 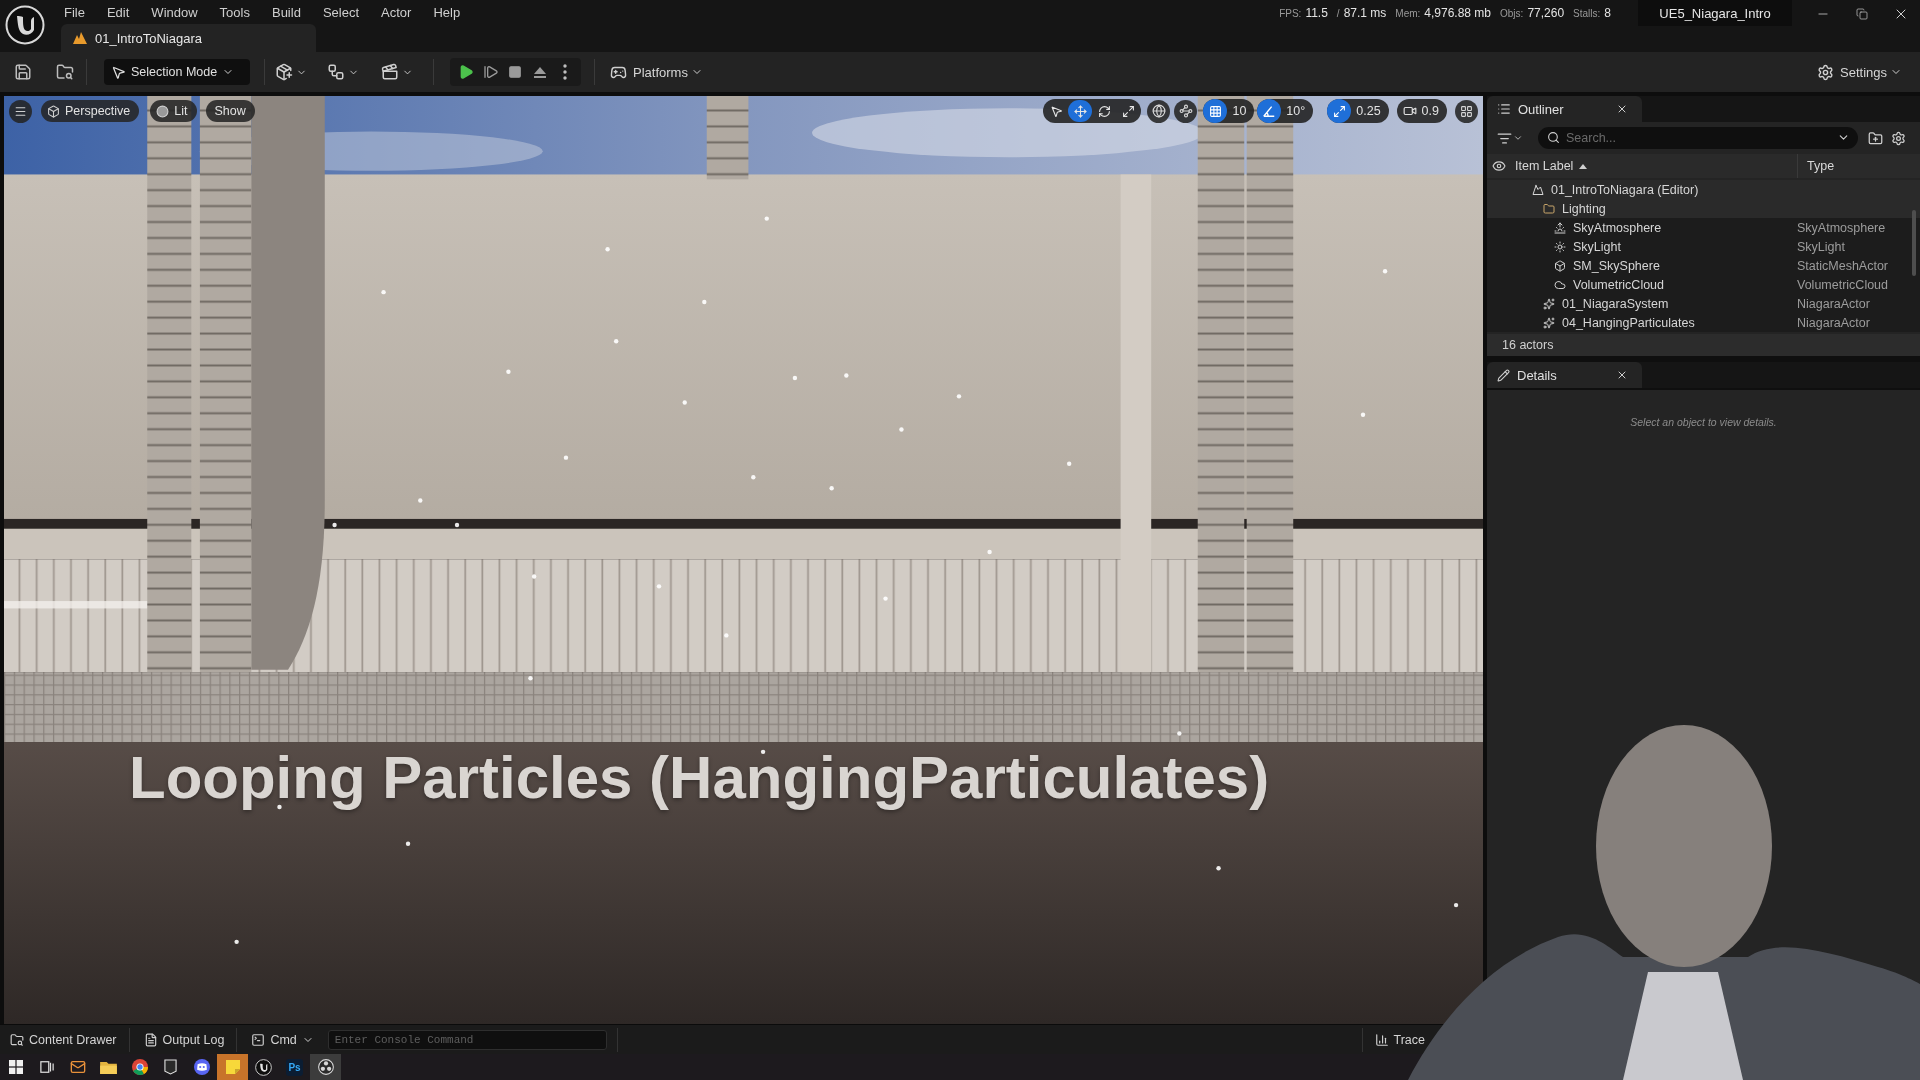 What do you see at coordinates (1544, 166) in the screenshot?
I see `column-header: Item Label` at bounding box center [1544, 166].